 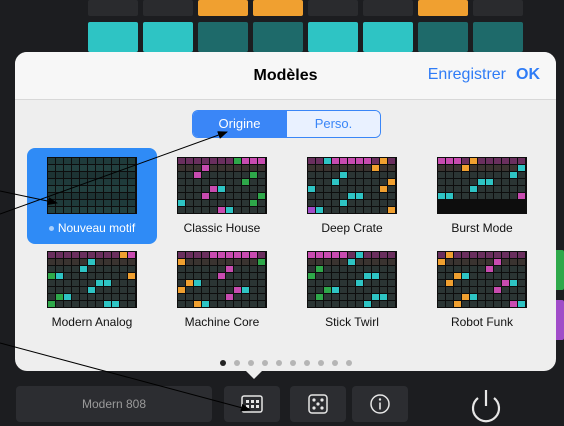 I want to click on info-button, so click(x=380, y=404).